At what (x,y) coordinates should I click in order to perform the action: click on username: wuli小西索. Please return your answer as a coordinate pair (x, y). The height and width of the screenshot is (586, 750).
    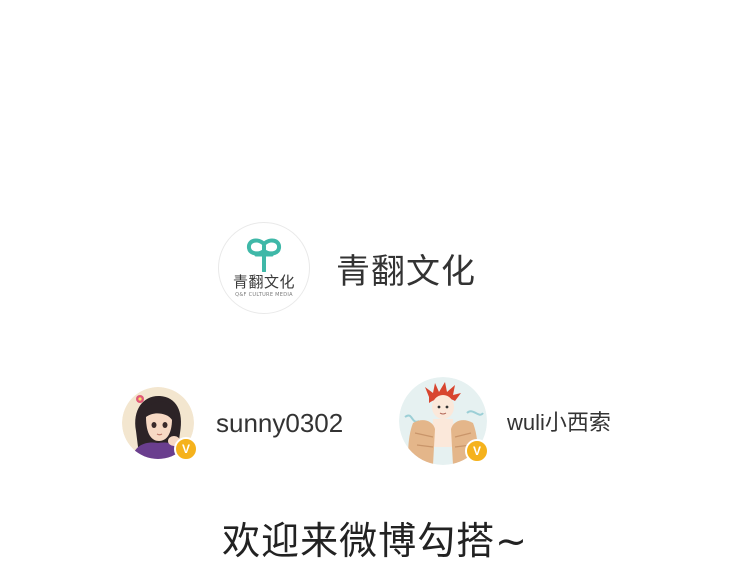
    Looking at the image, I should click on (559, 421).